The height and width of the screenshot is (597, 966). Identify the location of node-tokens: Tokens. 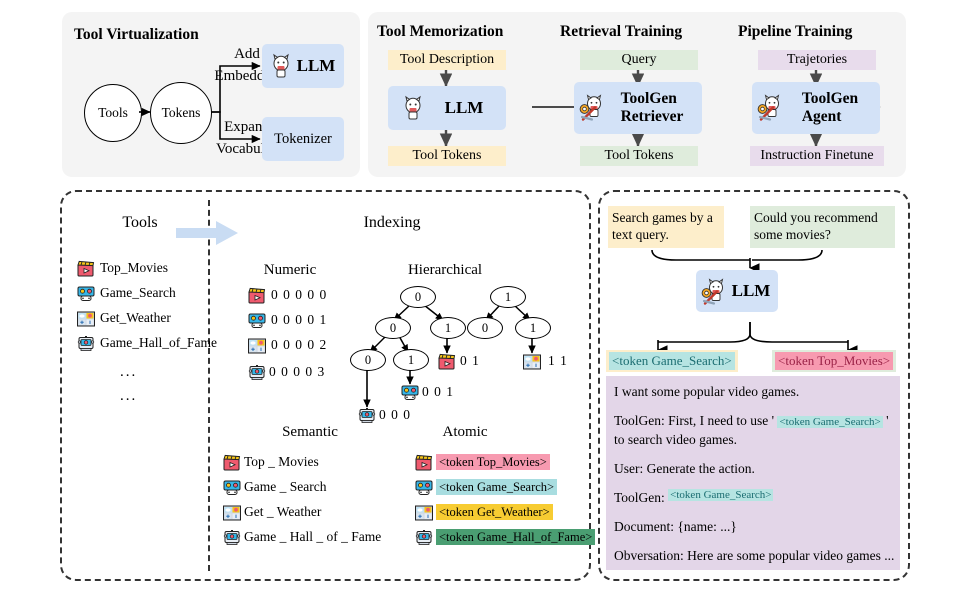
(181, 113).